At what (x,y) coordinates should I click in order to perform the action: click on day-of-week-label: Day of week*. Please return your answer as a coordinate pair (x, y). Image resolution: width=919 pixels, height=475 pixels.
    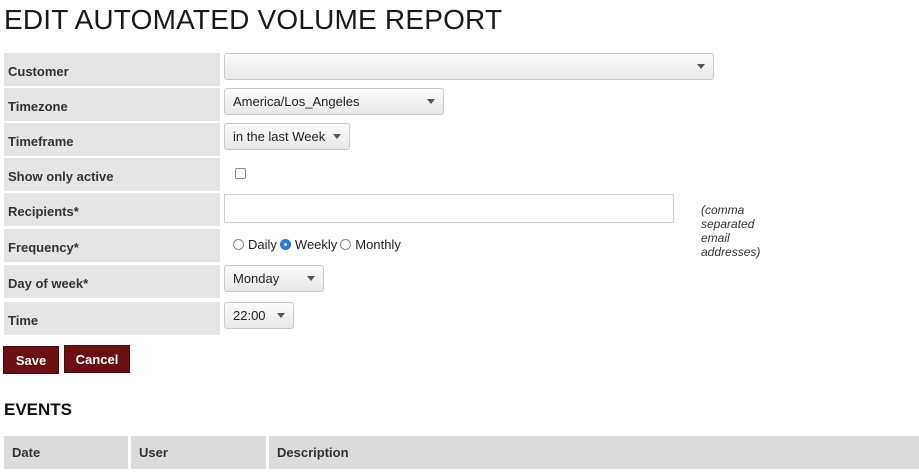
    Looking at the image, I should click on (112, 281).